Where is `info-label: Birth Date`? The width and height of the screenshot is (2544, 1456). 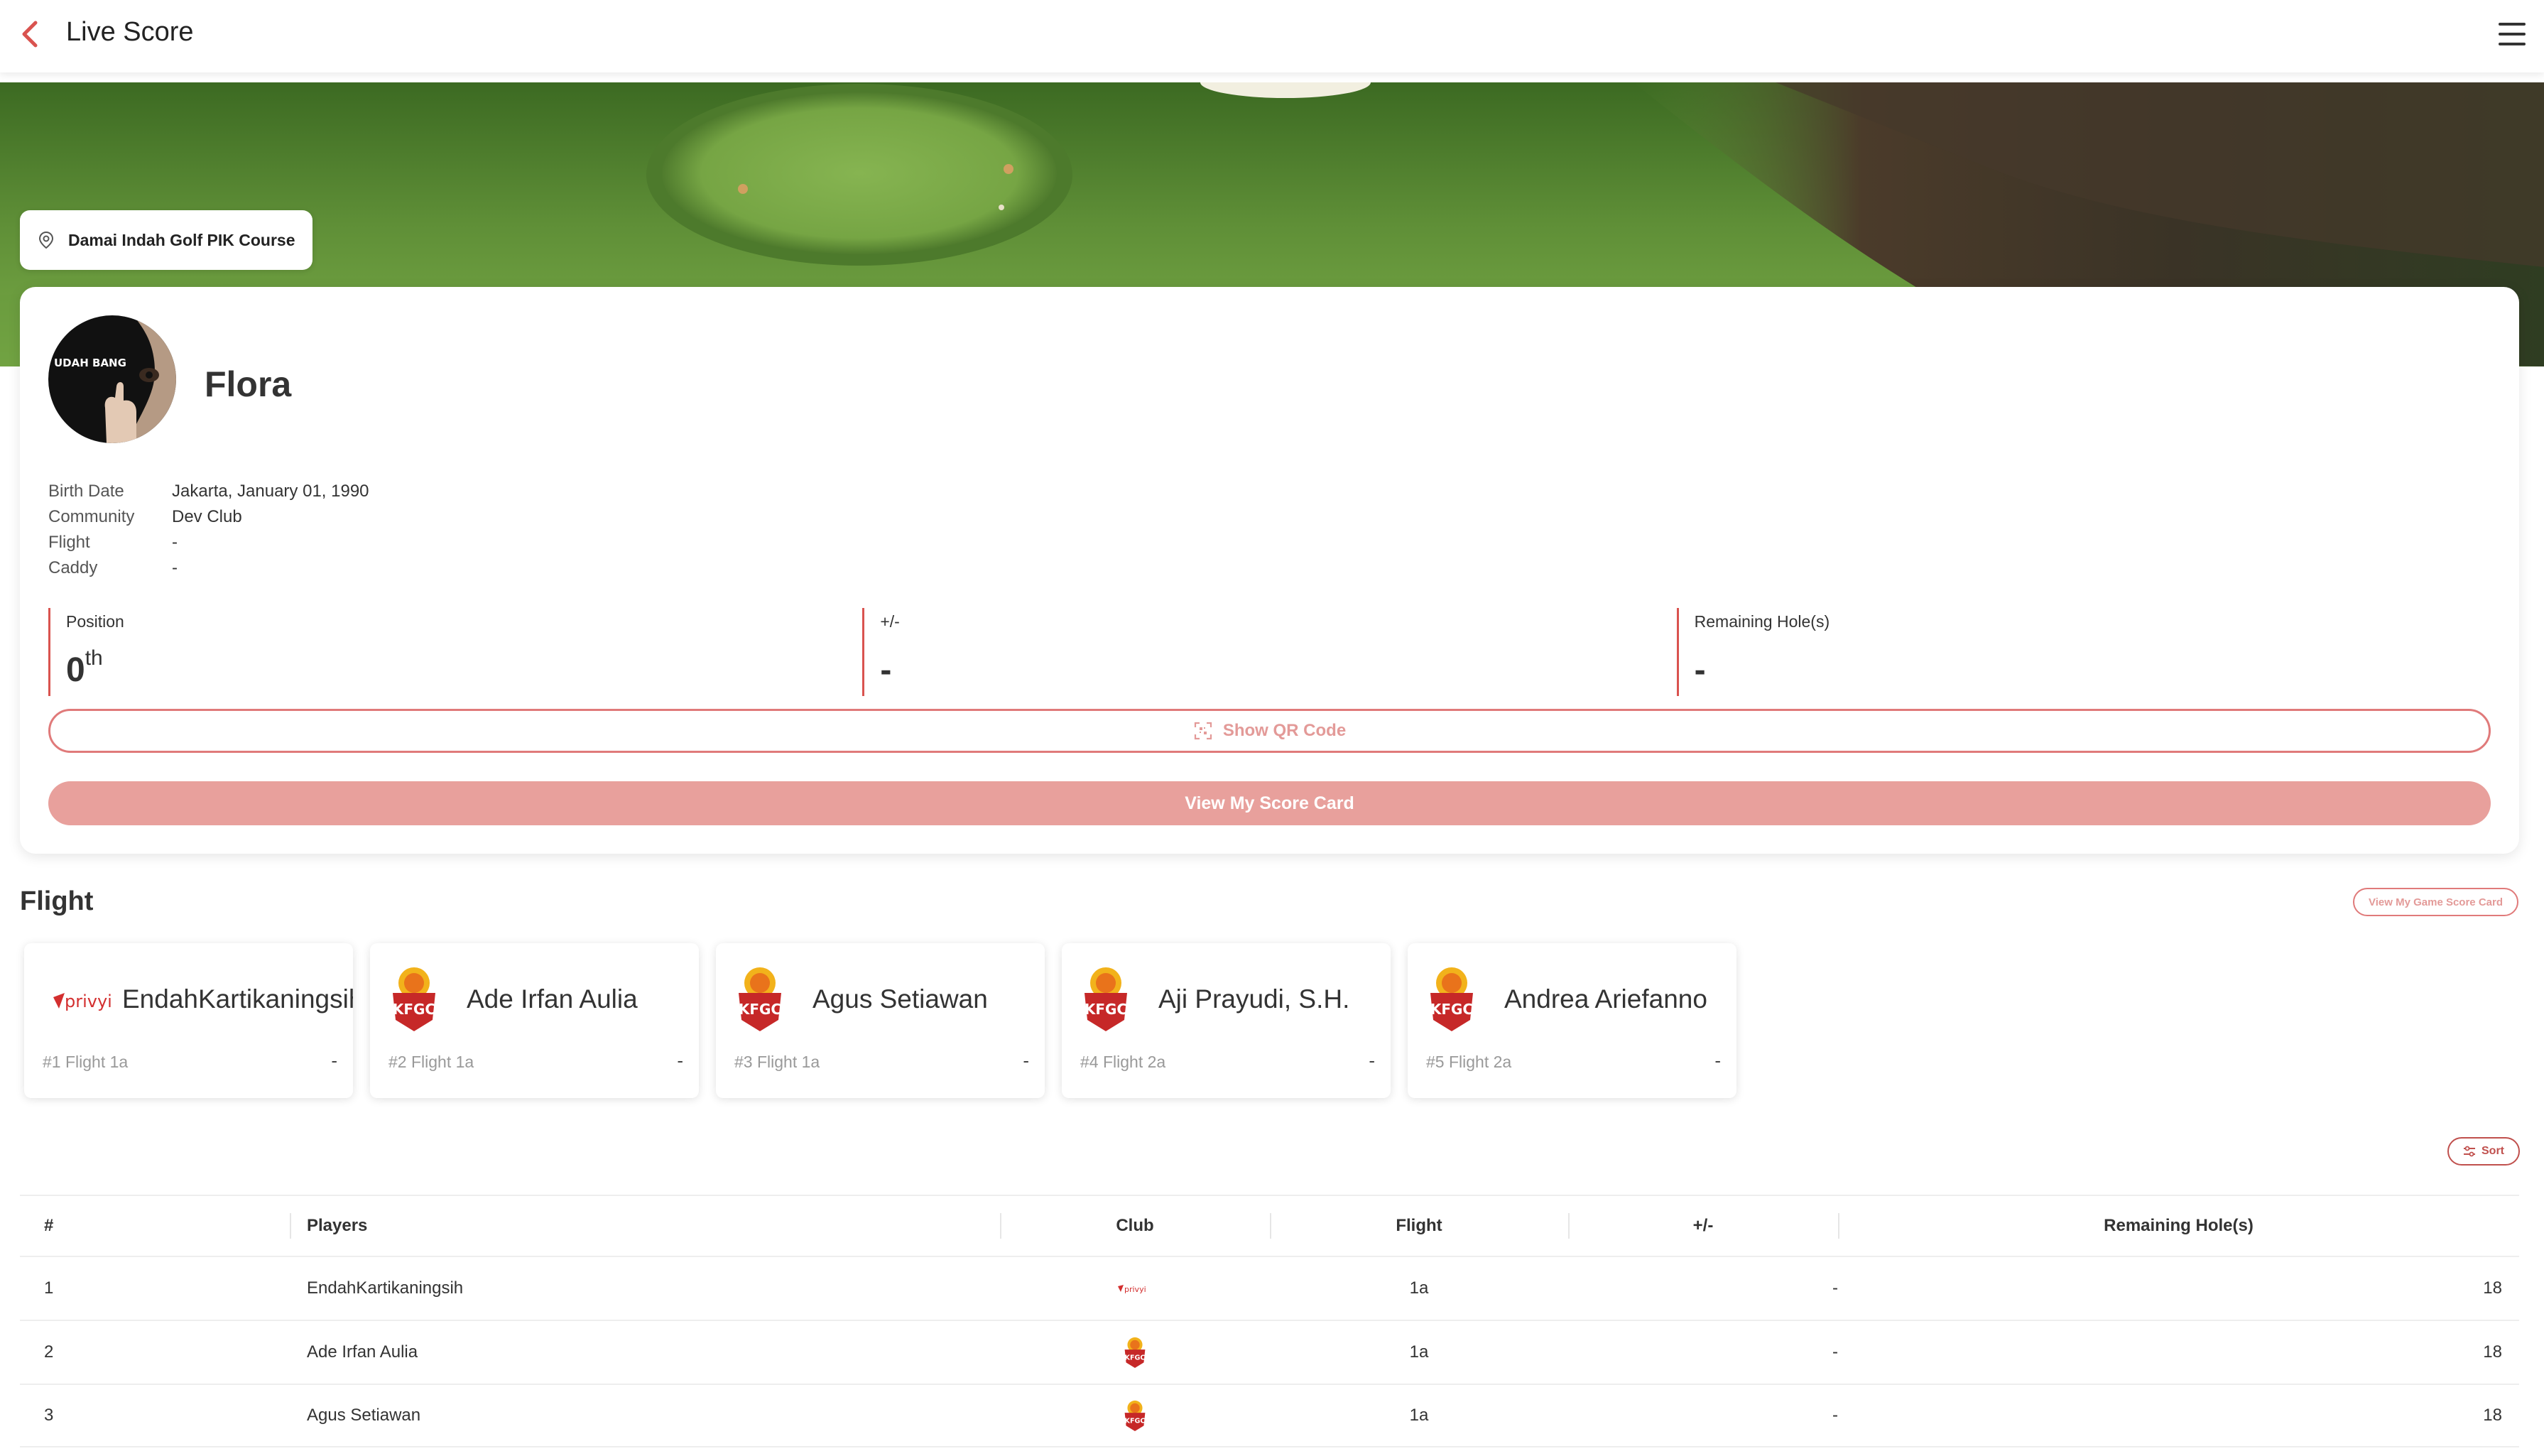 info-label: Birth Date is located at coordinates (86, 491).